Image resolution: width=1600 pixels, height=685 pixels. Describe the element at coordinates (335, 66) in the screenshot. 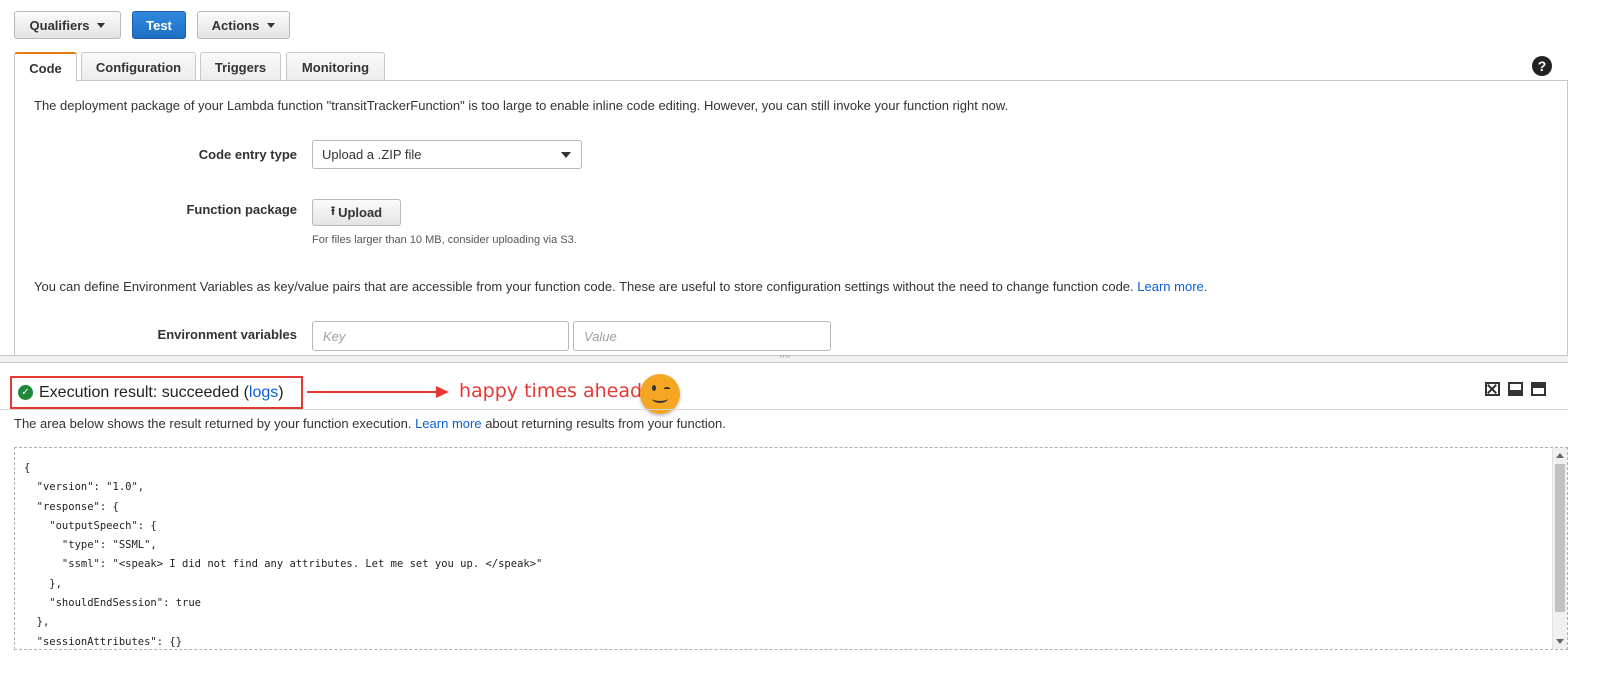

I see `tab-monitoring: Monitoring` at that location.